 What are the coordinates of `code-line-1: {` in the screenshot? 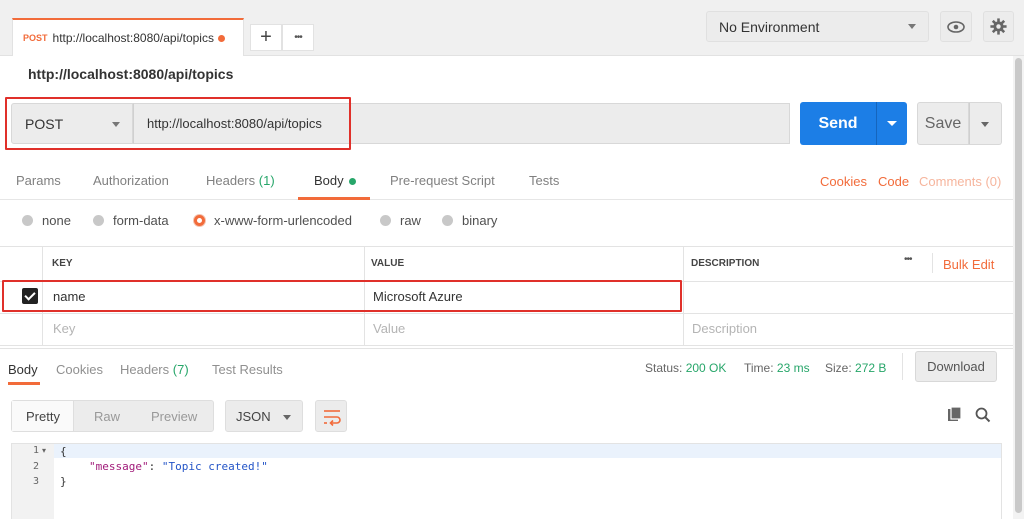 It's located at (63, 451).